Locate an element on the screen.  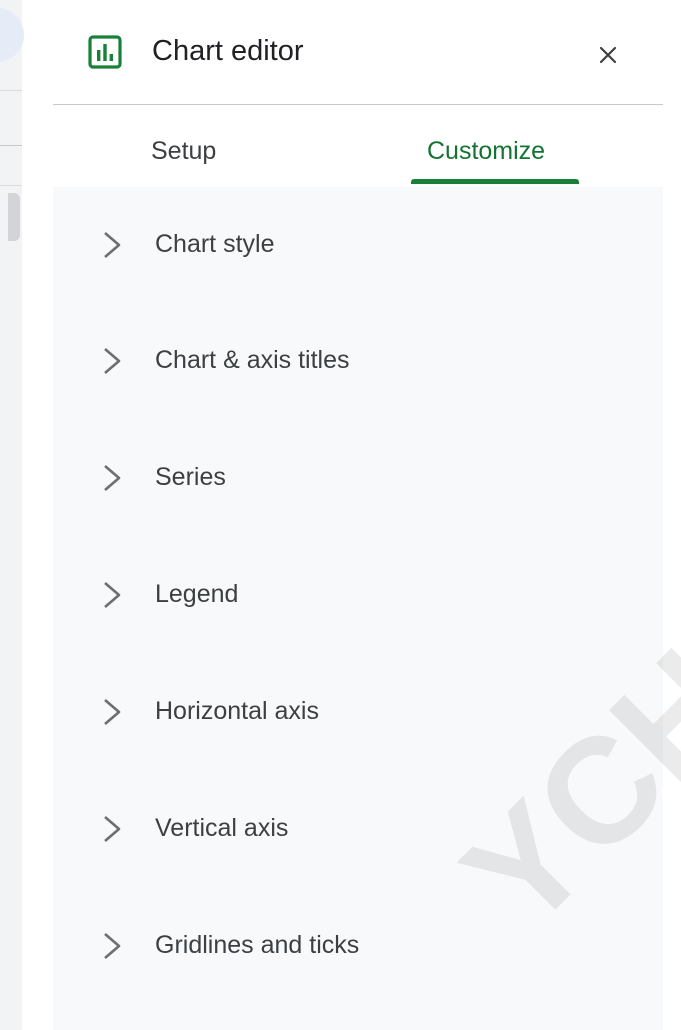
section-legend: Legend is located at coordinates (358, 594).